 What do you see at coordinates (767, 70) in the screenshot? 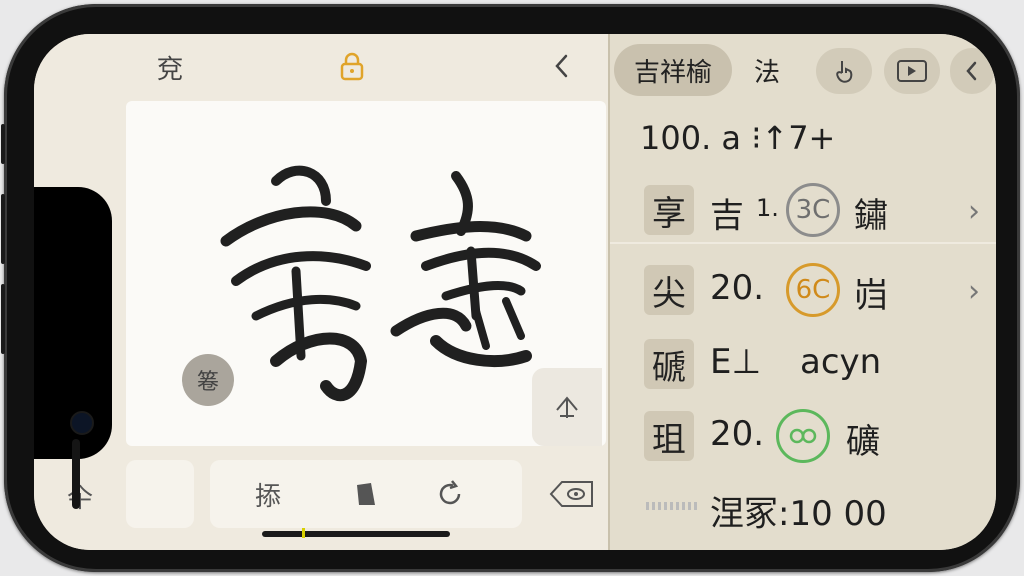
I see `tab-fa: 法` at bounding box center [767, 70].